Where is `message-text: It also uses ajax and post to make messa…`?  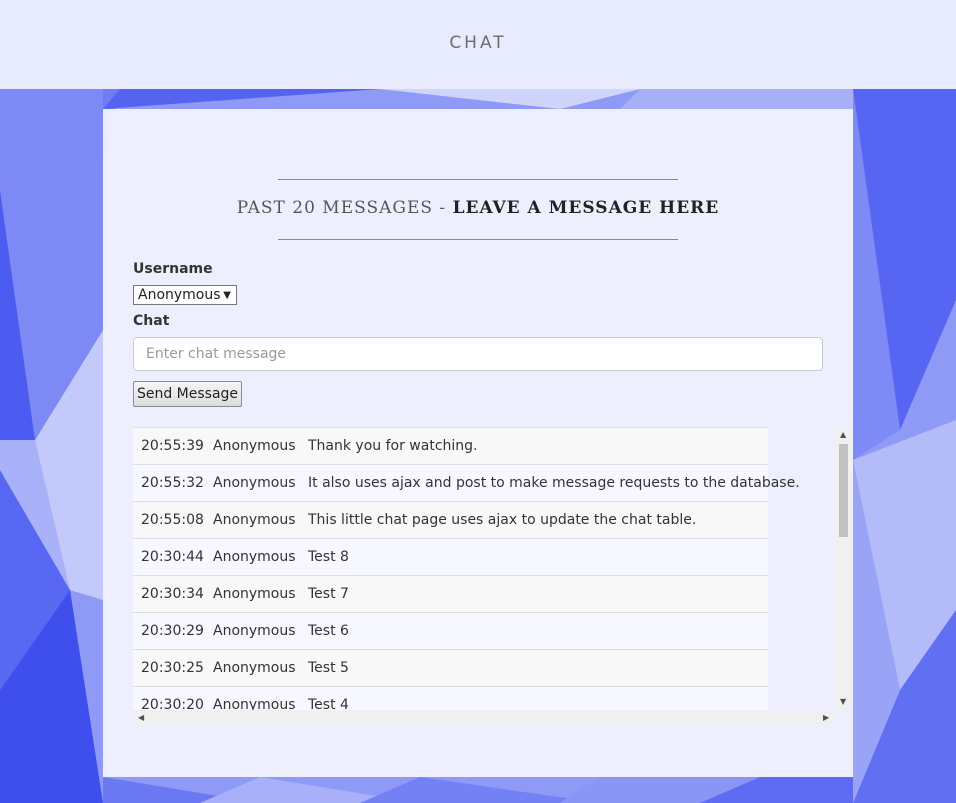 message-text: It also uses ajax and post to make messa… is located at coordinates (554, 483).